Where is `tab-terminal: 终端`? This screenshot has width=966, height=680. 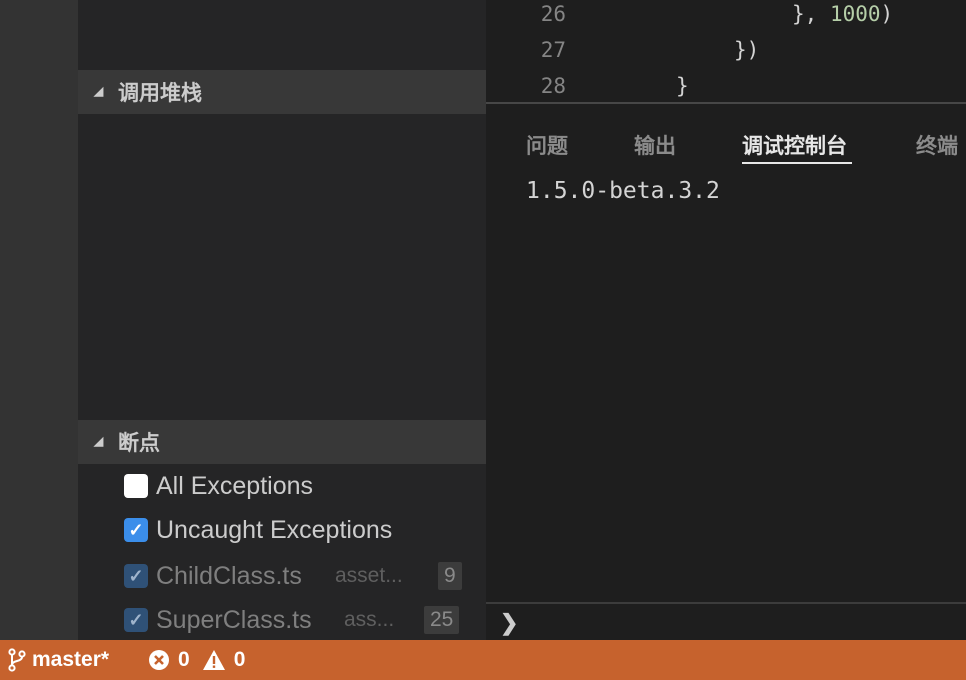 tab-terminal: 终端 is located at coordinates (937, 145).